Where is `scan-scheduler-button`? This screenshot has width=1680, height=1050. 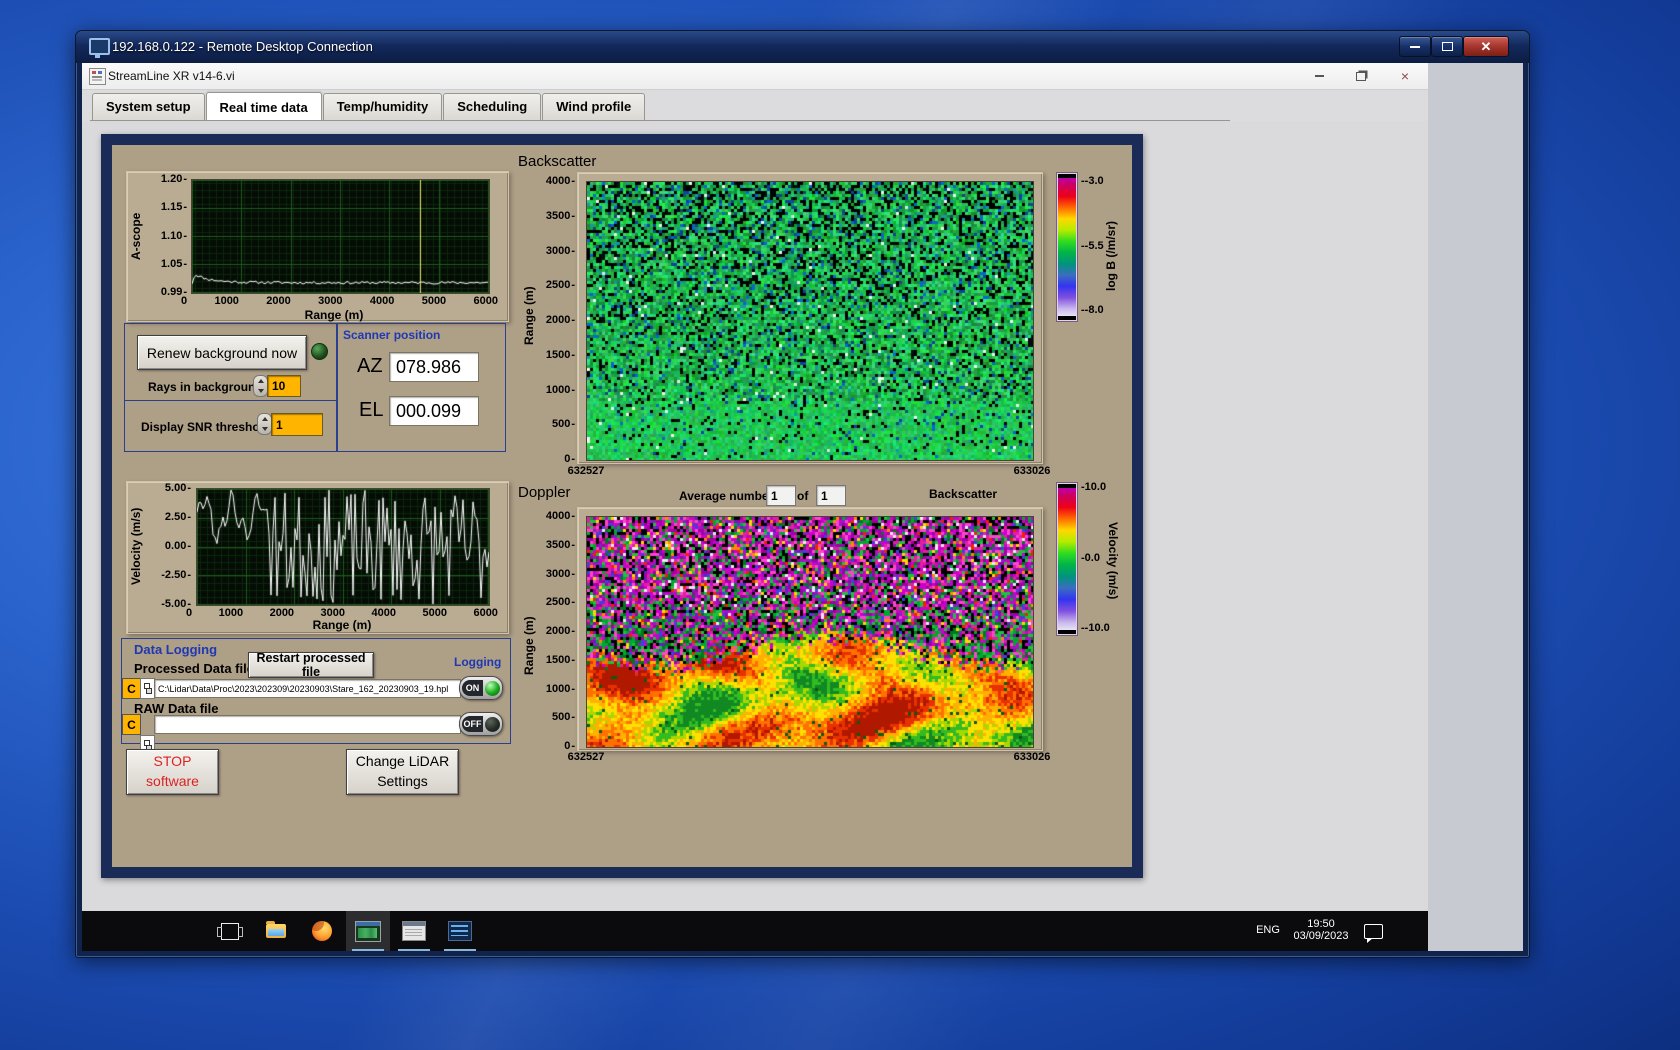 scan-scheduler-button is located at coordinates (414, 931).